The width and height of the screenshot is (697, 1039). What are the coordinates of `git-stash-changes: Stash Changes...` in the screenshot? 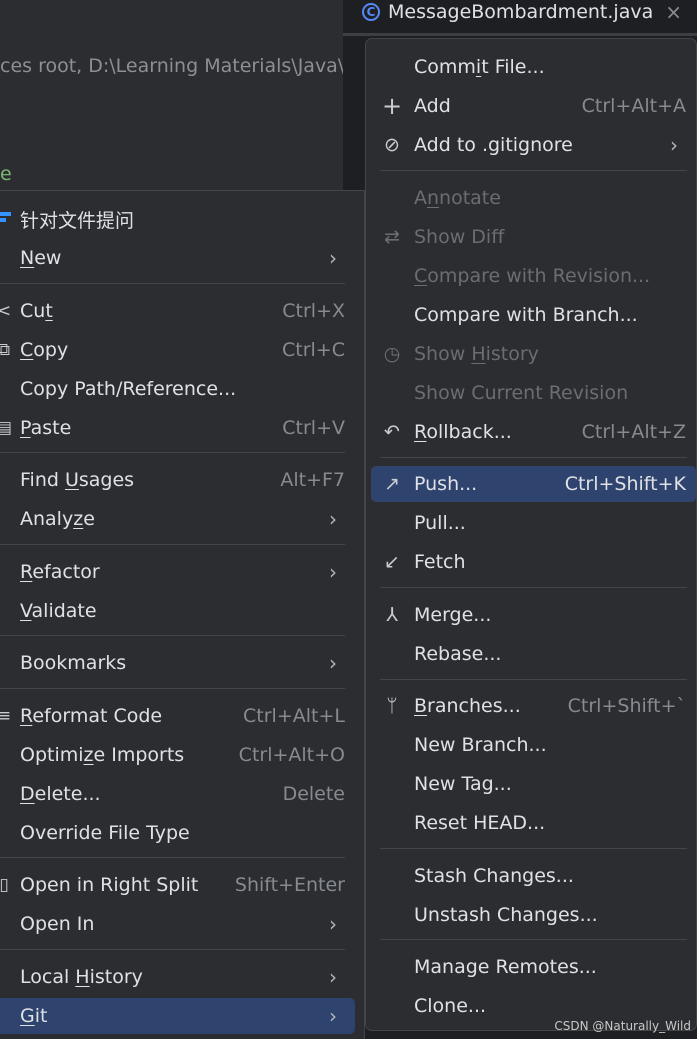 It's located at (533, 876).